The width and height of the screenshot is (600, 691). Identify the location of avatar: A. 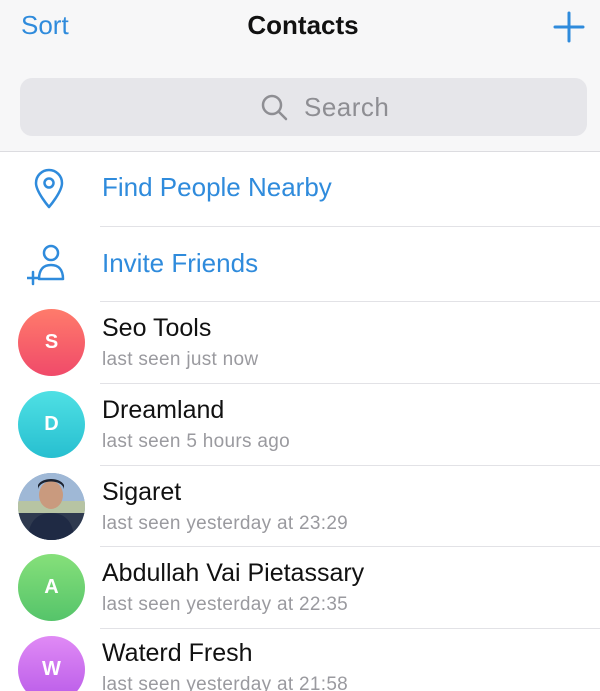
(51, 587).